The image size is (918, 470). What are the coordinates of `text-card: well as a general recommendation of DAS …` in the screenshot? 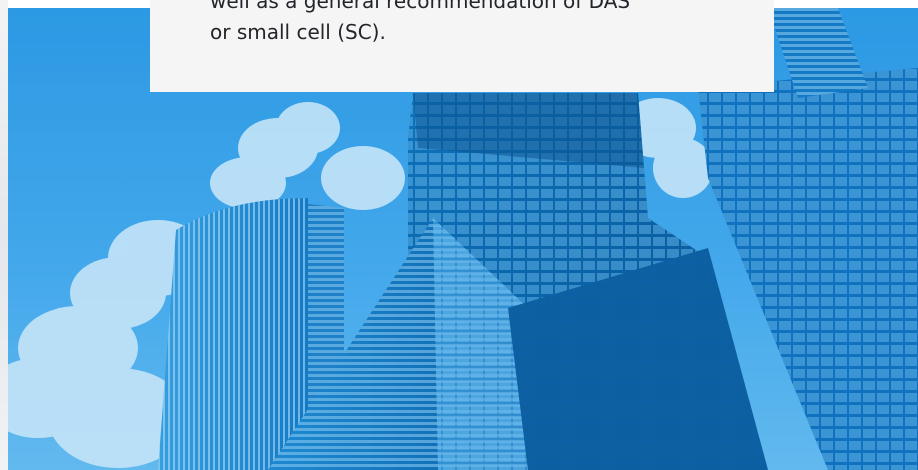 It's located at (462, 46).